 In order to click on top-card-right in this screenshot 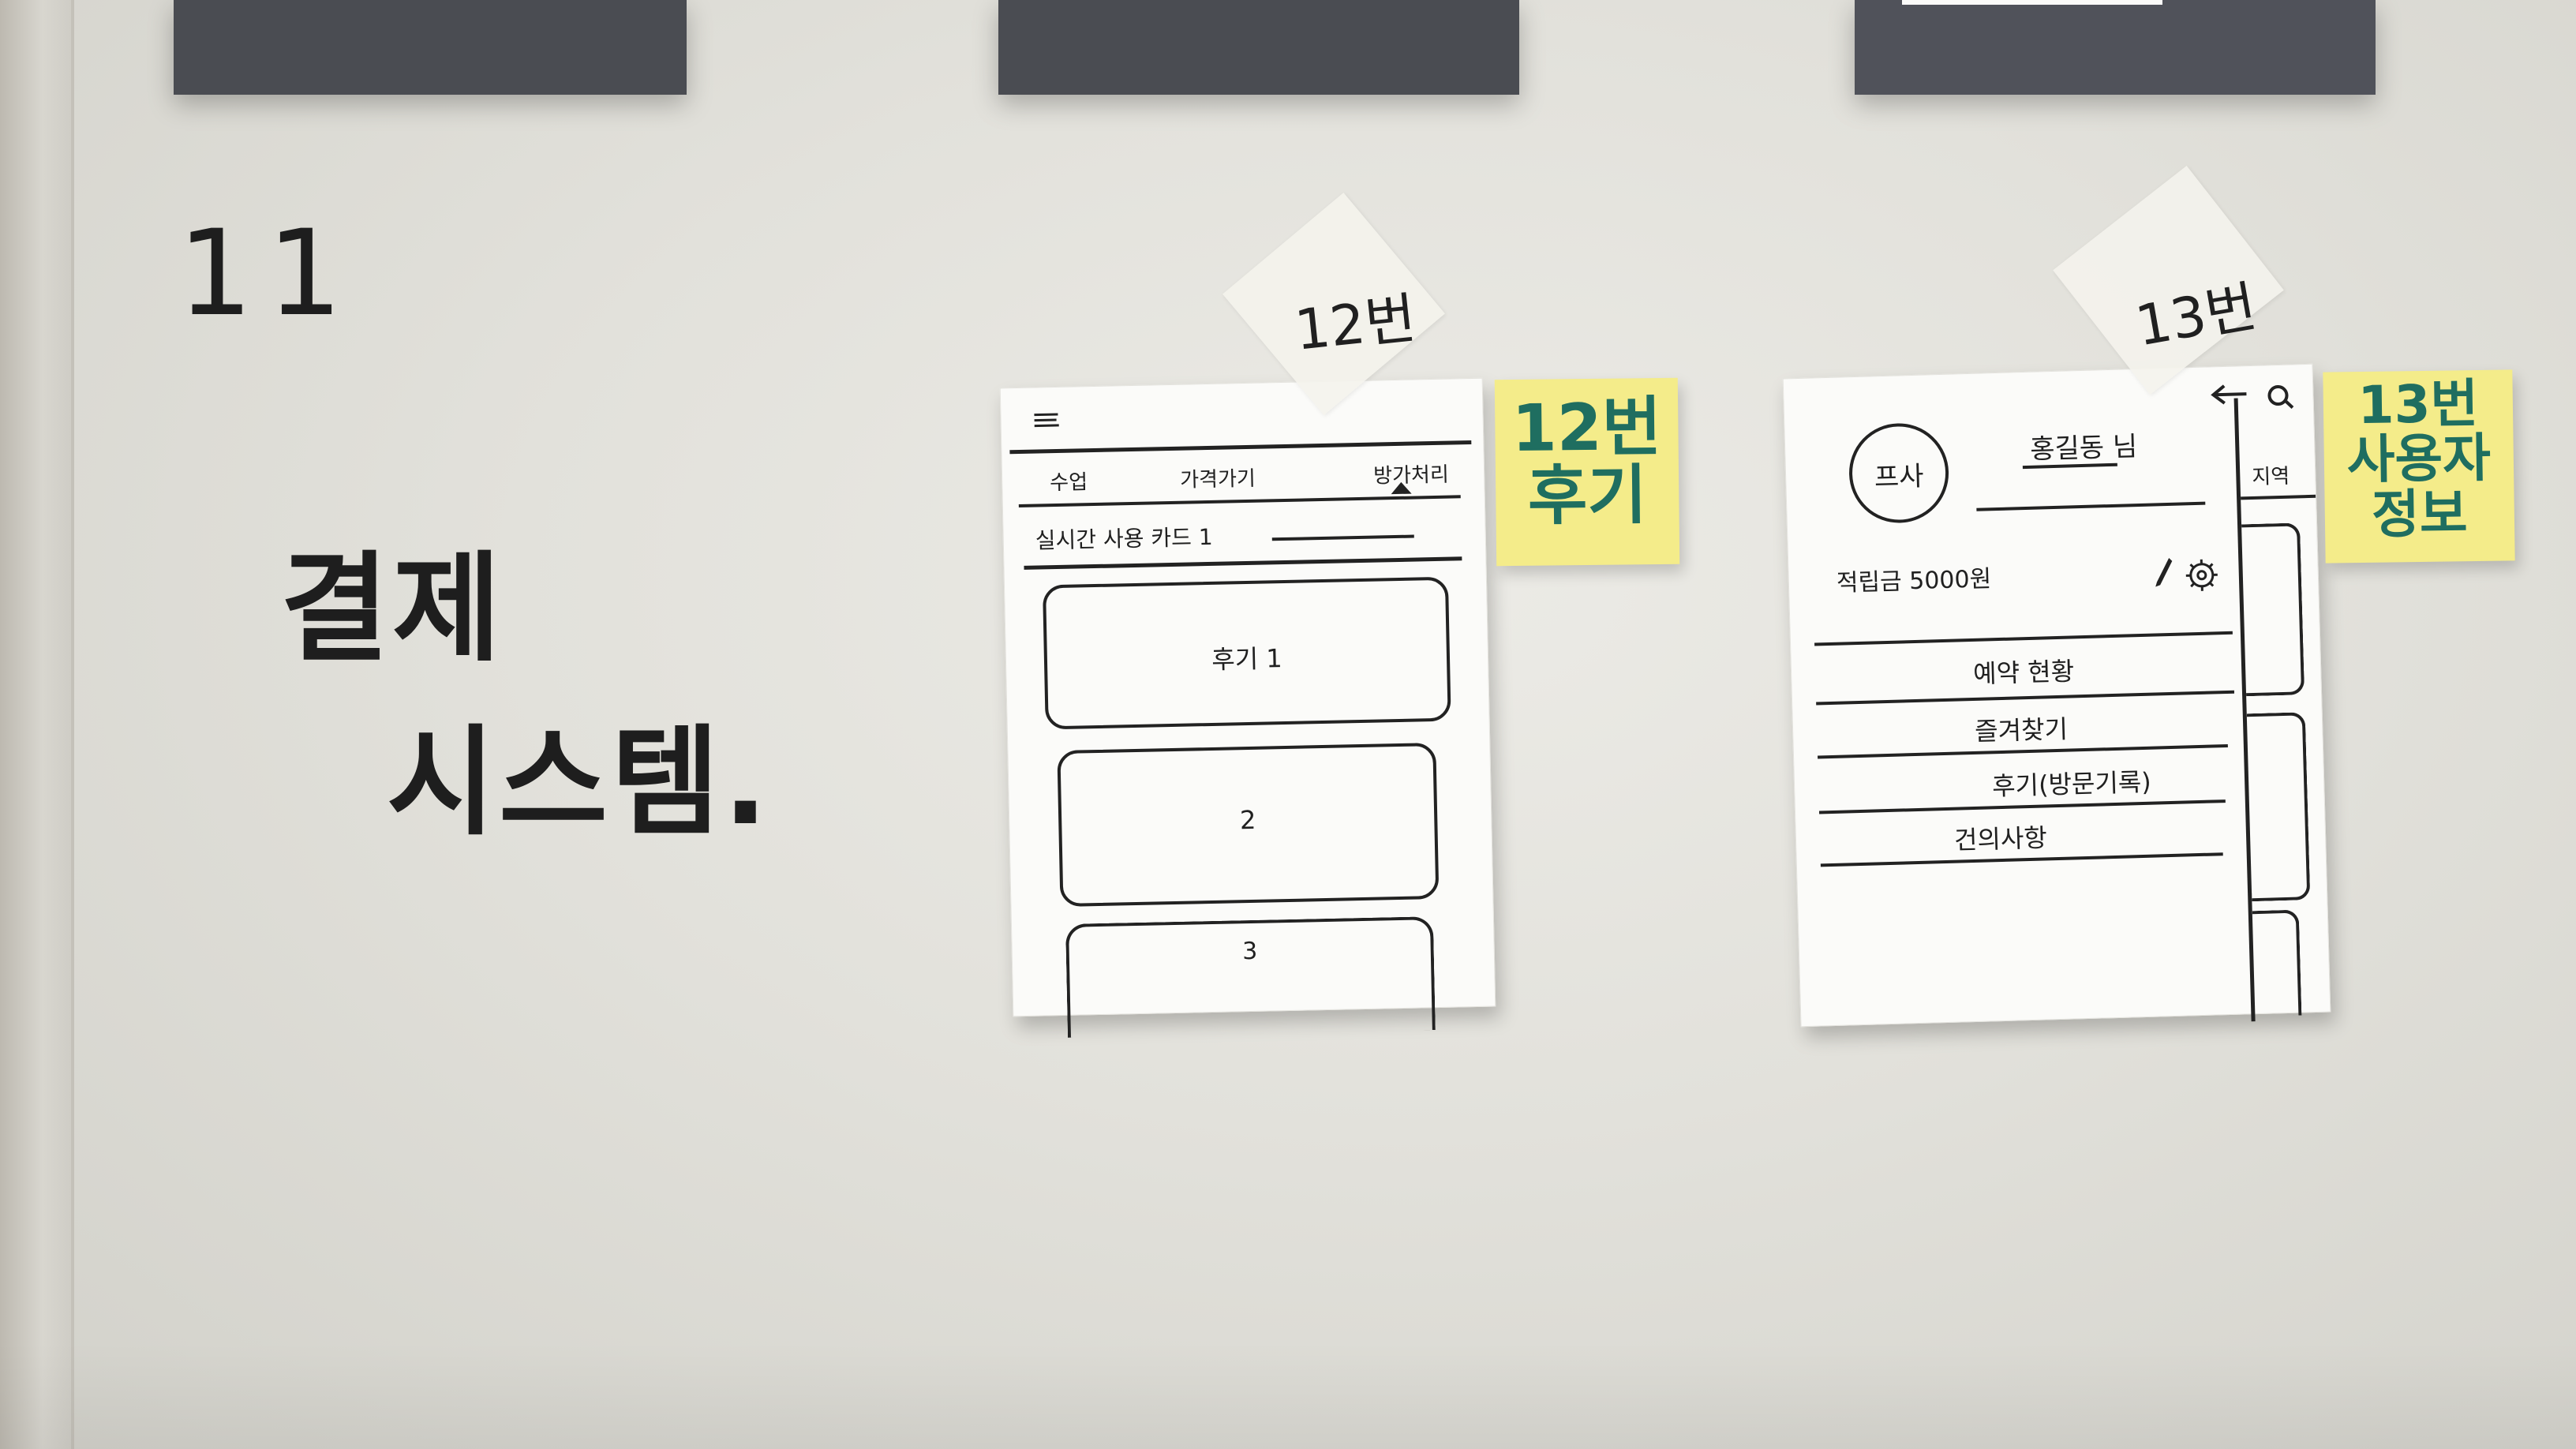, I will do `click(2115, 47)`.